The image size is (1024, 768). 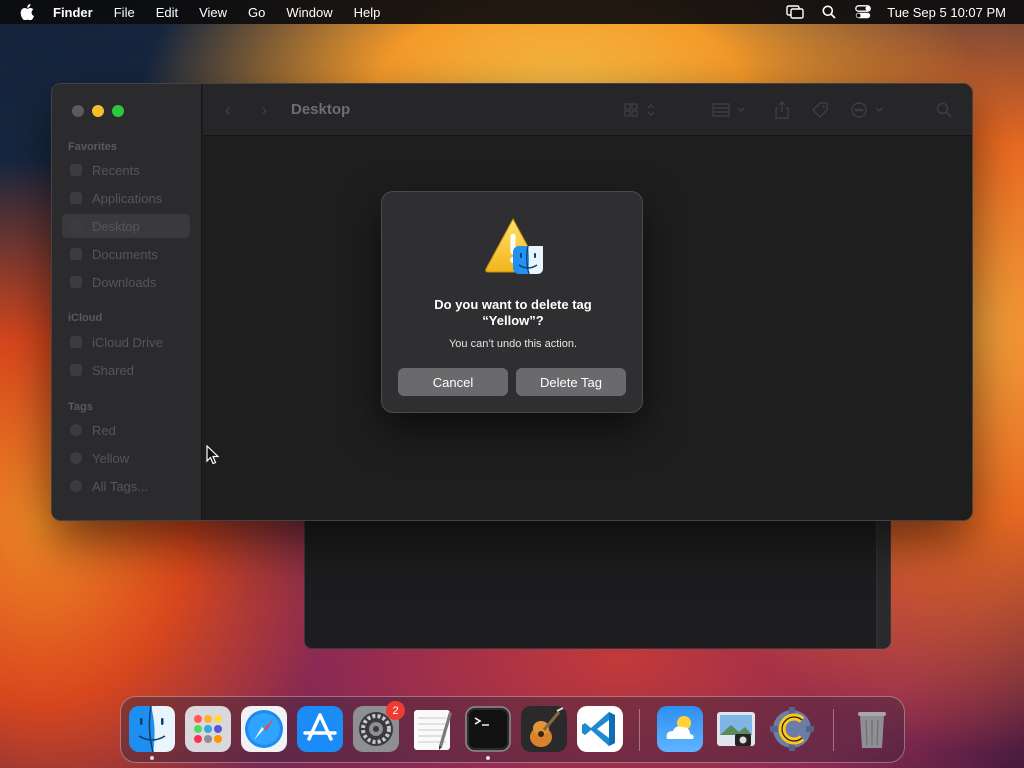 I want to click on forward-chevron-icon: ›, so click(x=264, y=110).